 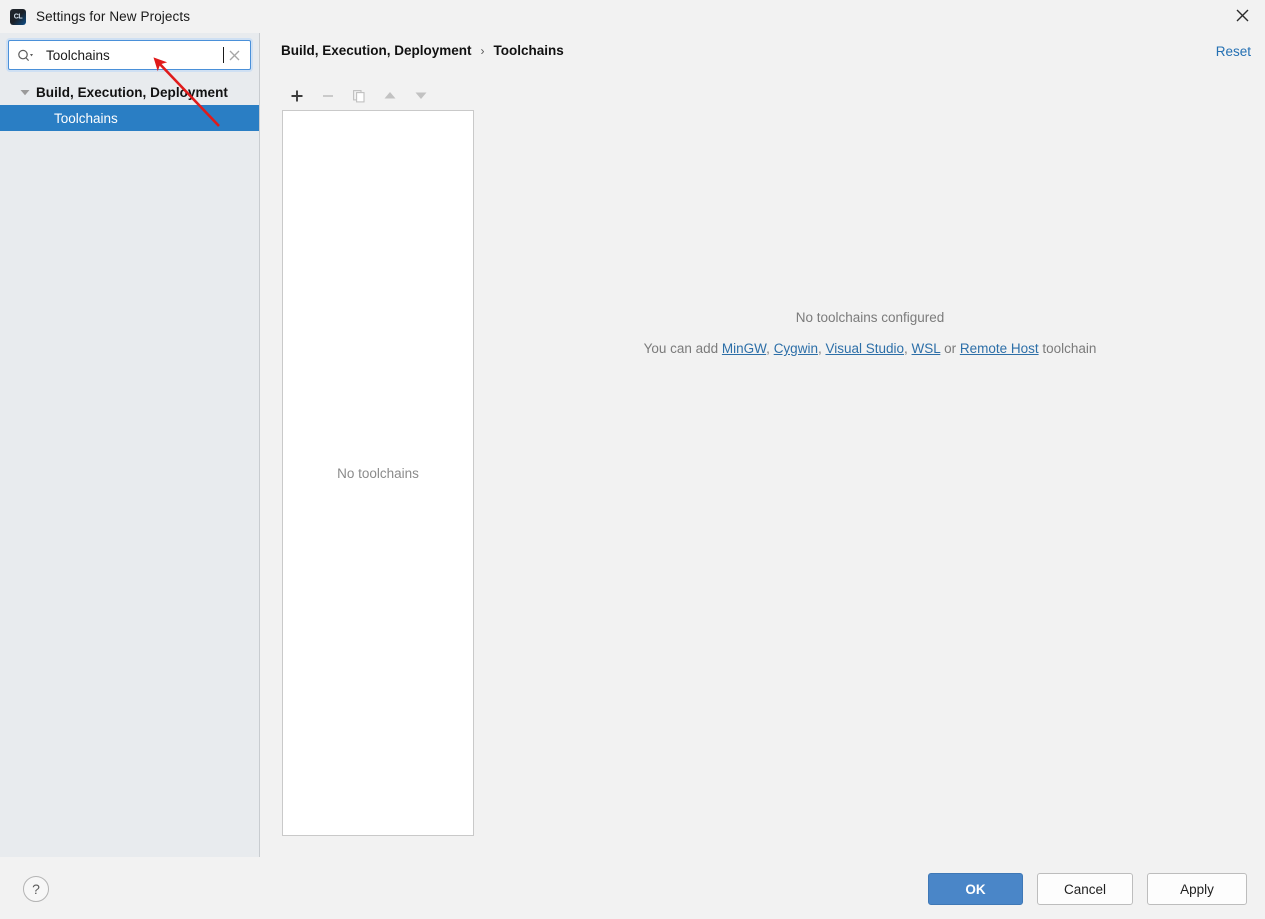 I want to click on link-mingw: MinGW, so click(x=744, y=348).